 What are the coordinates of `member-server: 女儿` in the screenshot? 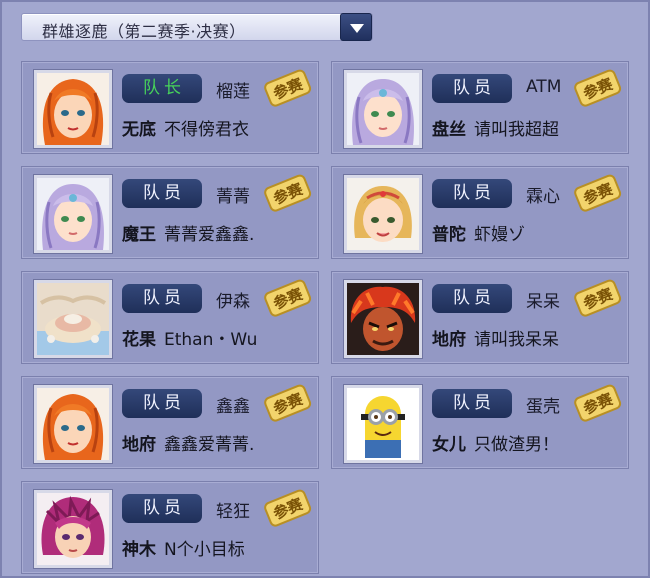 It's located at (449, 445).